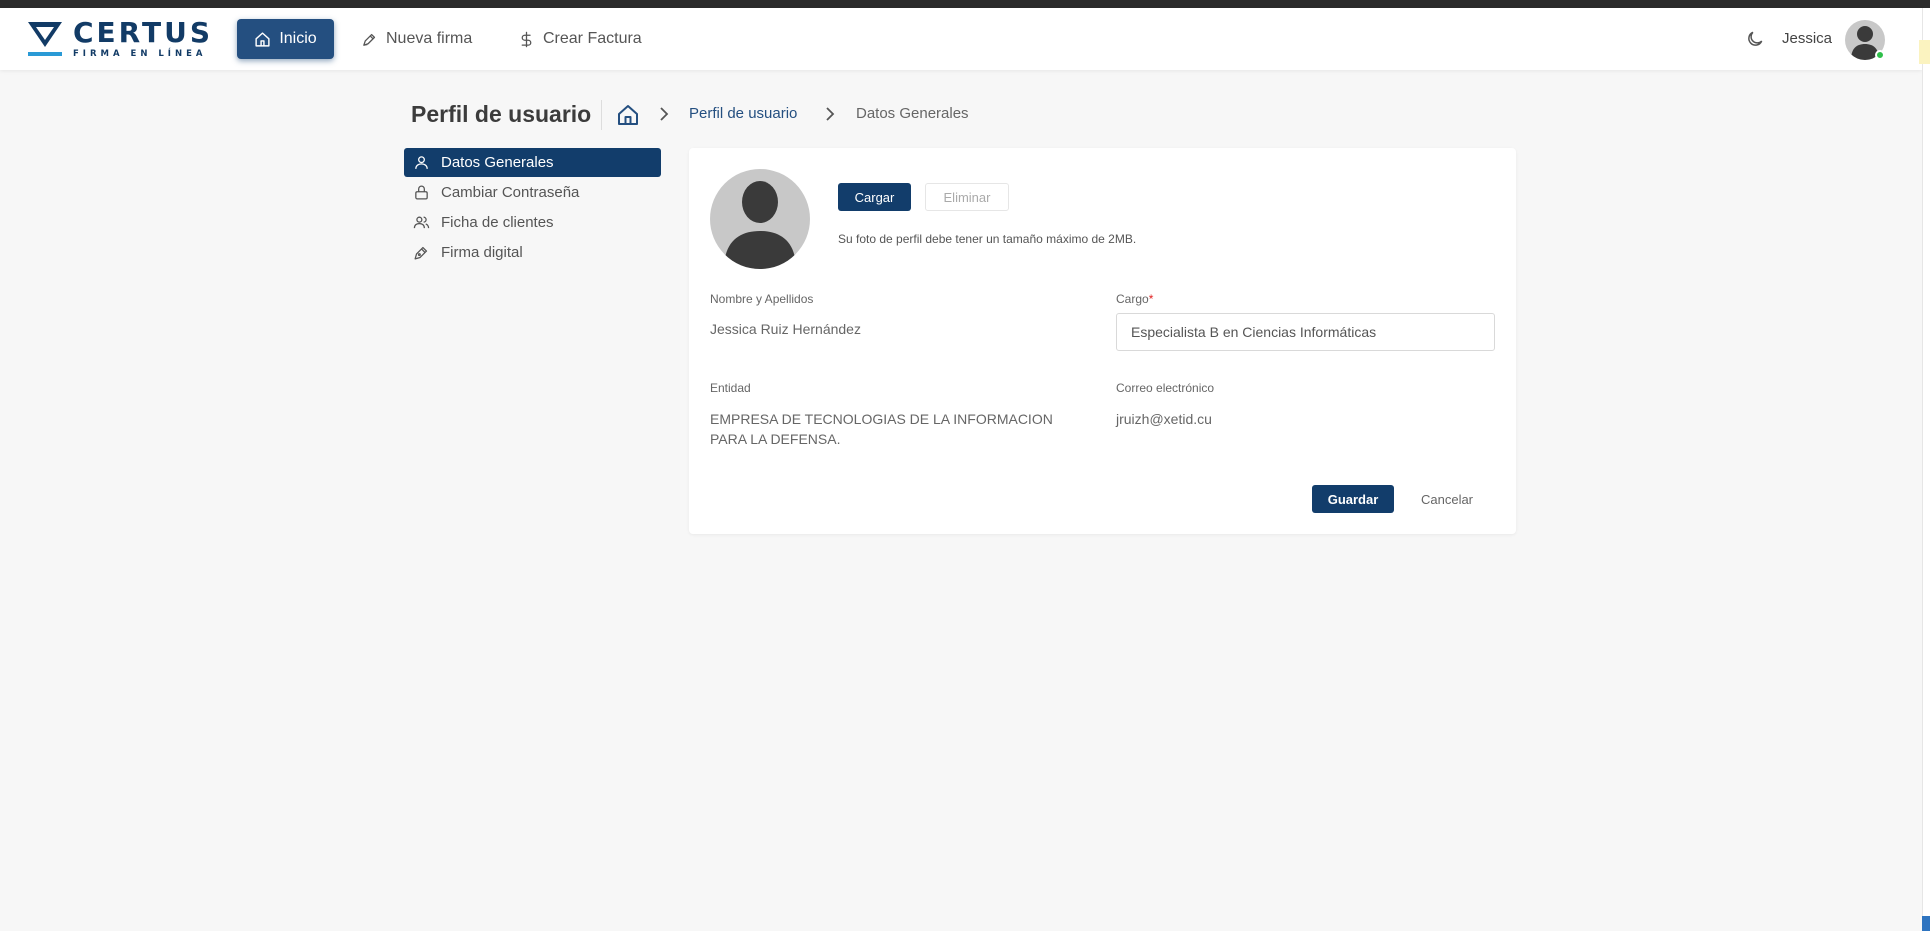 The width and height of the screenshot is (1930, 931). What do you see at coordinates (762, 299) in the screenshot?
I see `nombre-label: Nombre y Apellidos` at bounding box center [762, 299].